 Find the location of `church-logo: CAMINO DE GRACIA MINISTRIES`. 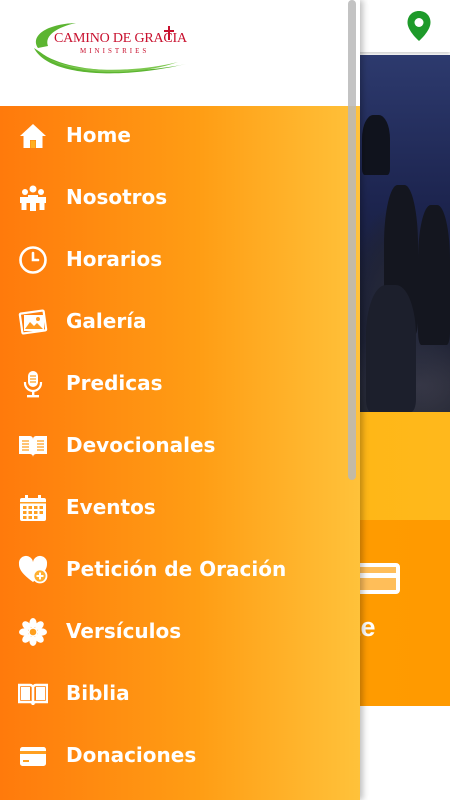

church-logo: CAMINO DE GRACIA MINISTRIES is located at coordinates (108, 53).